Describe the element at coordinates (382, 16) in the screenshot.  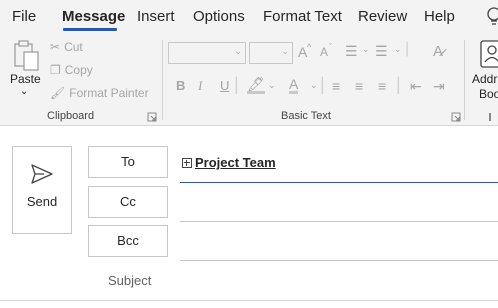
I see `tab-review: Review` at that location.